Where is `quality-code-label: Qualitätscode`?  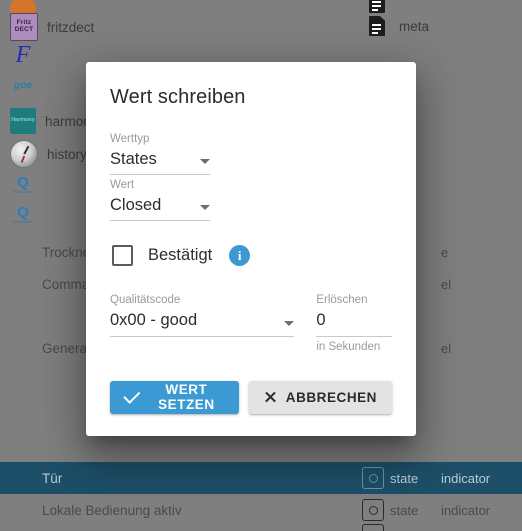 quality-code-label: Qualitätscode is located at coordinates (145, 300).